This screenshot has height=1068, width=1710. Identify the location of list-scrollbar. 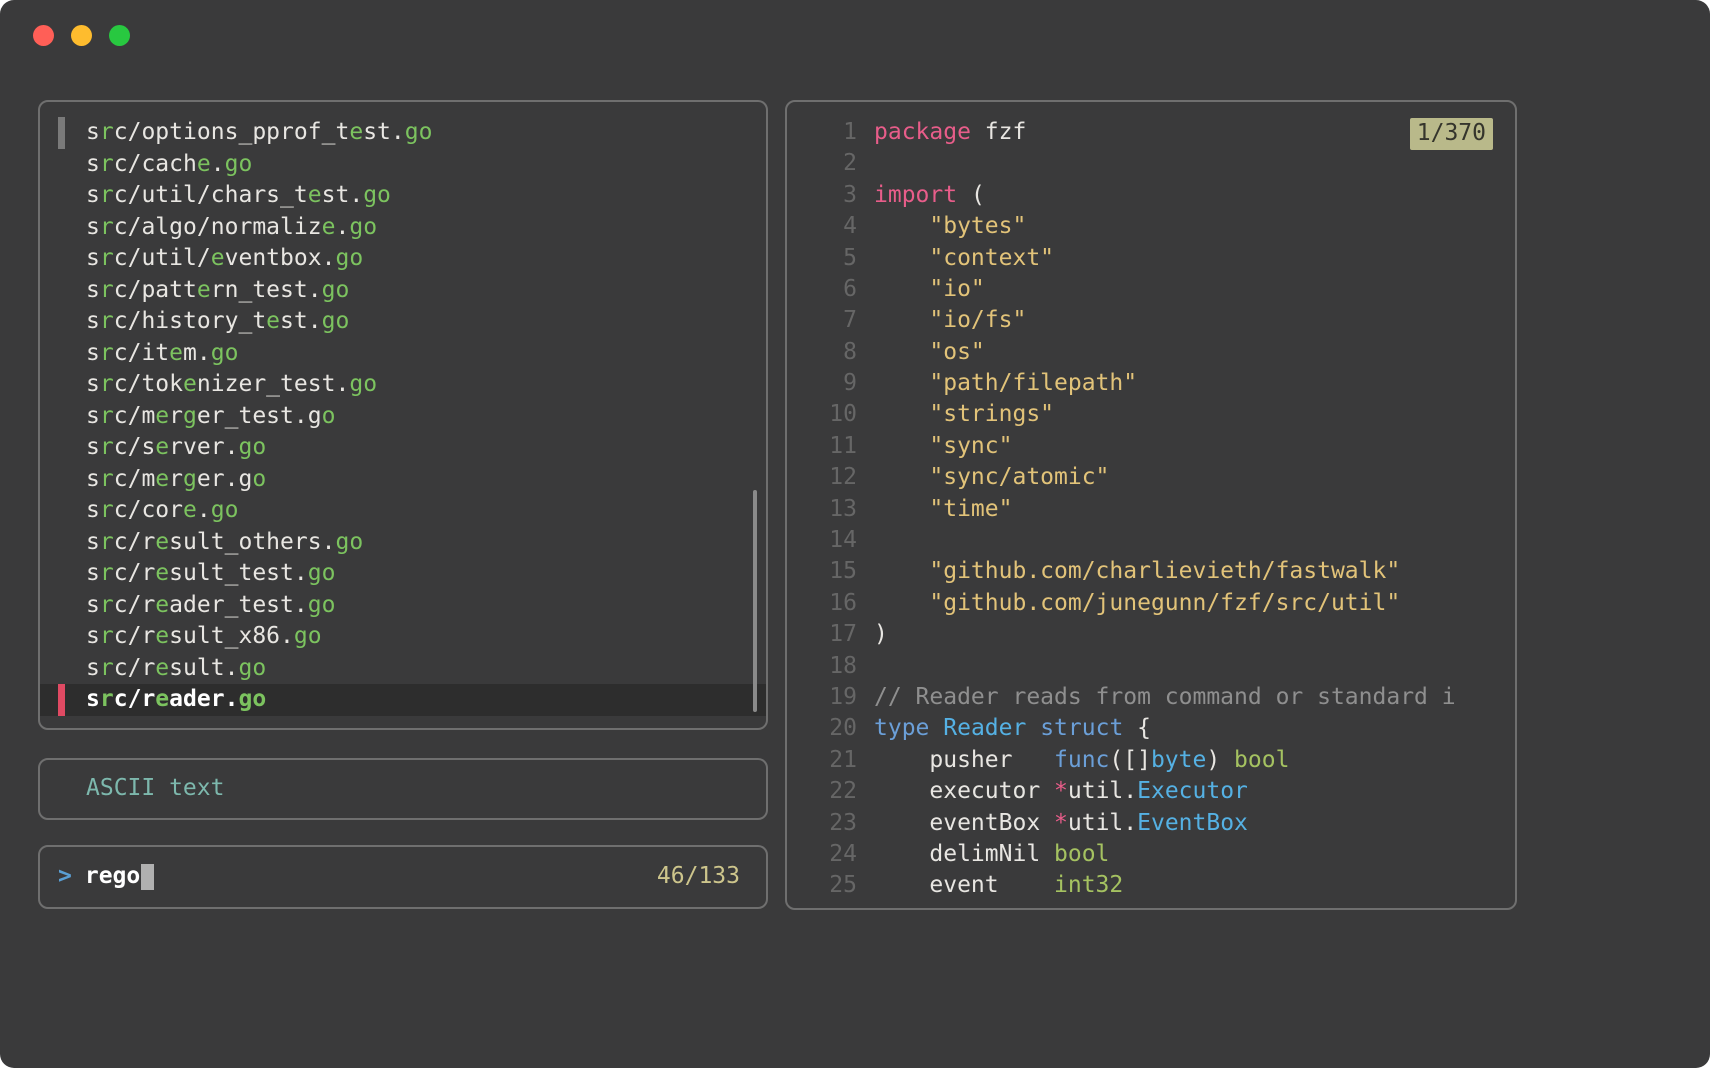
(755, 601).